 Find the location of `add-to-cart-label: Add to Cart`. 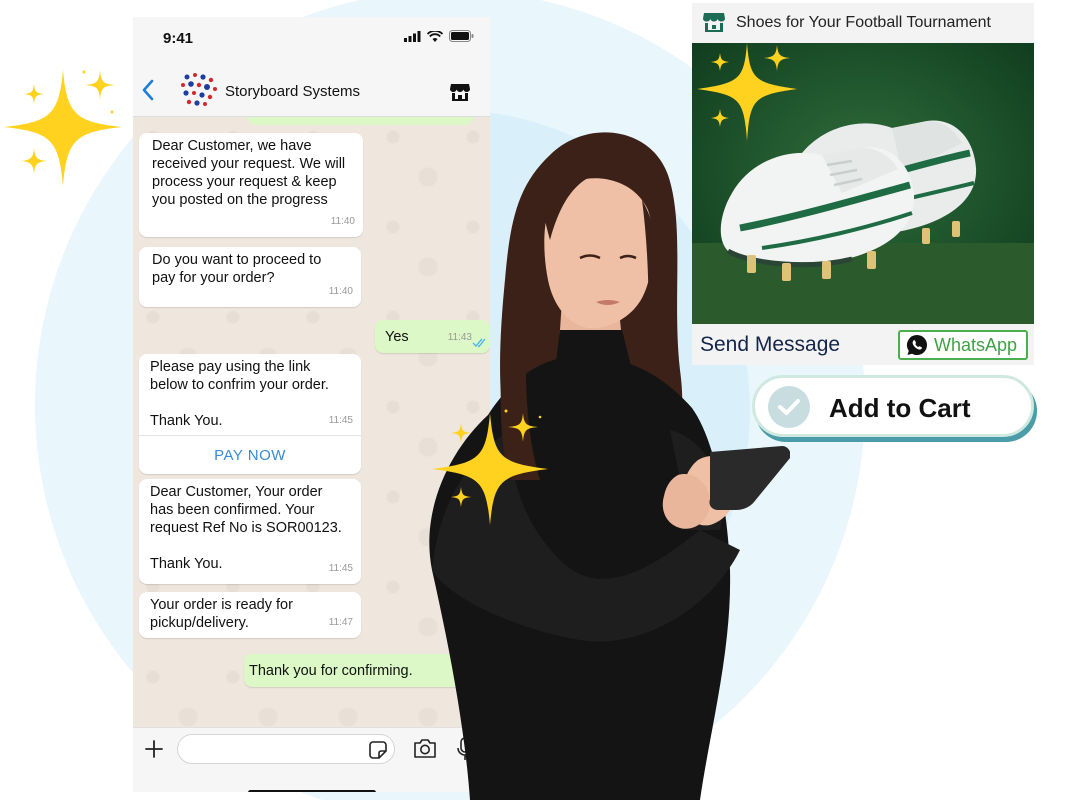

add-to-cart-label: Add to Cart is located at coordinates (900, 408).